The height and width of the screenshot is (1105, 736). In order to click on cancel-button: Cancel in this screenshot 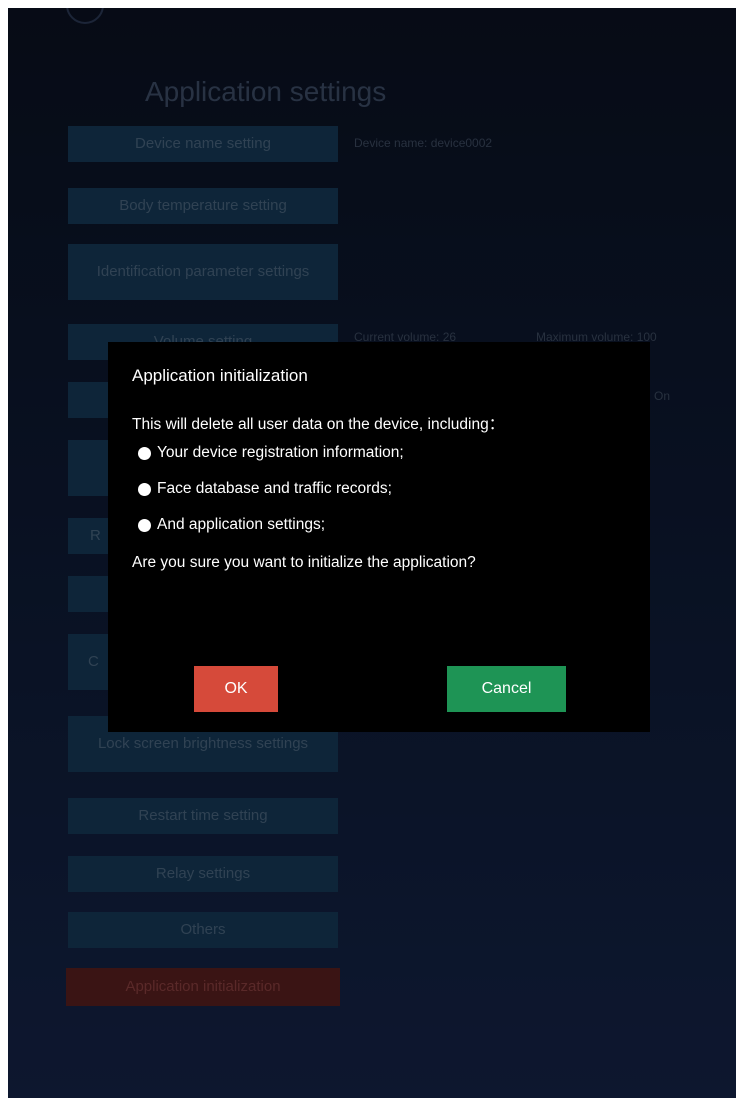, I will do `click(506, 689)`.